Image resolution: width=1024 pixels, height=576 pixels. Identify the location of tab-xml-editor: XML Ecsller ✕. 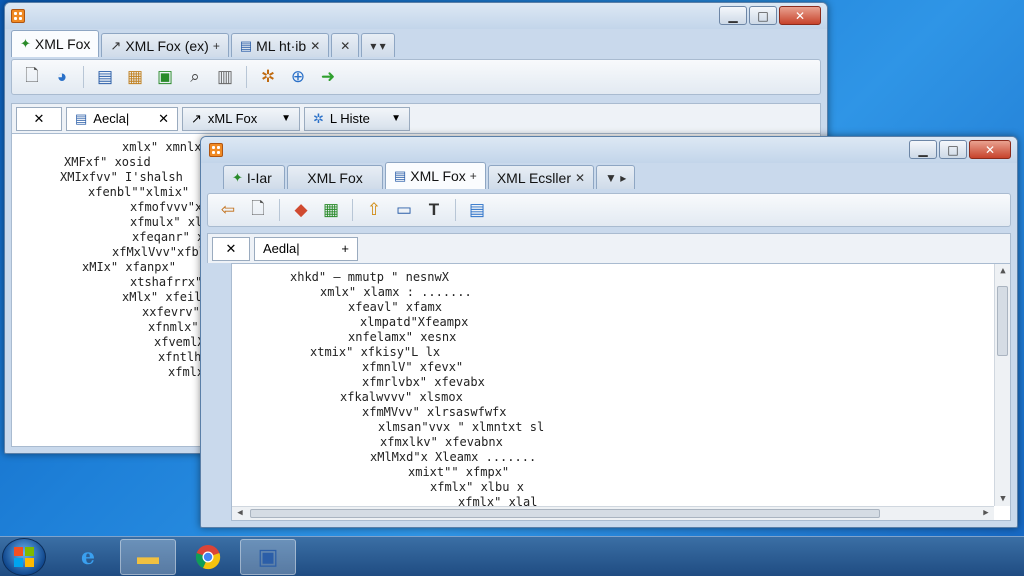
(541, 177).